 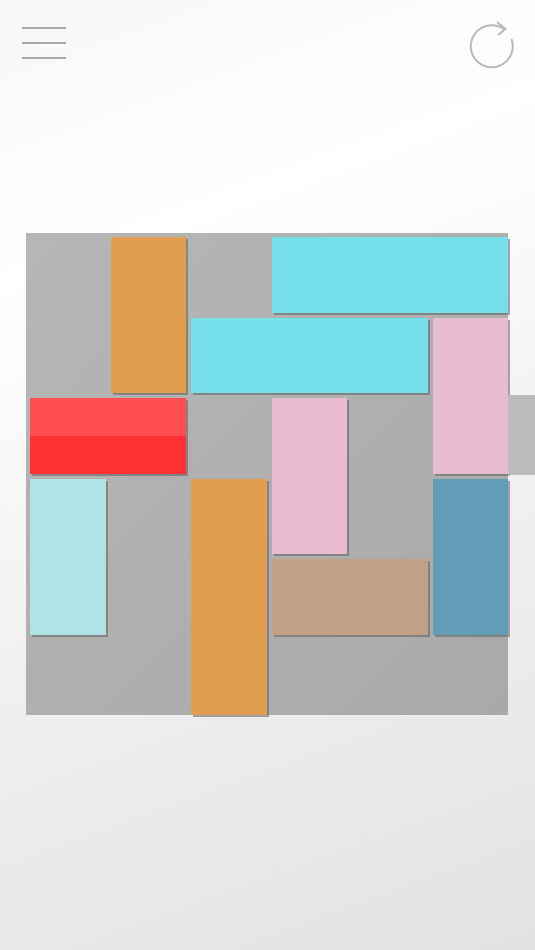 I want to click on steel-blue-vertical-right, so click(x=470, y=556).